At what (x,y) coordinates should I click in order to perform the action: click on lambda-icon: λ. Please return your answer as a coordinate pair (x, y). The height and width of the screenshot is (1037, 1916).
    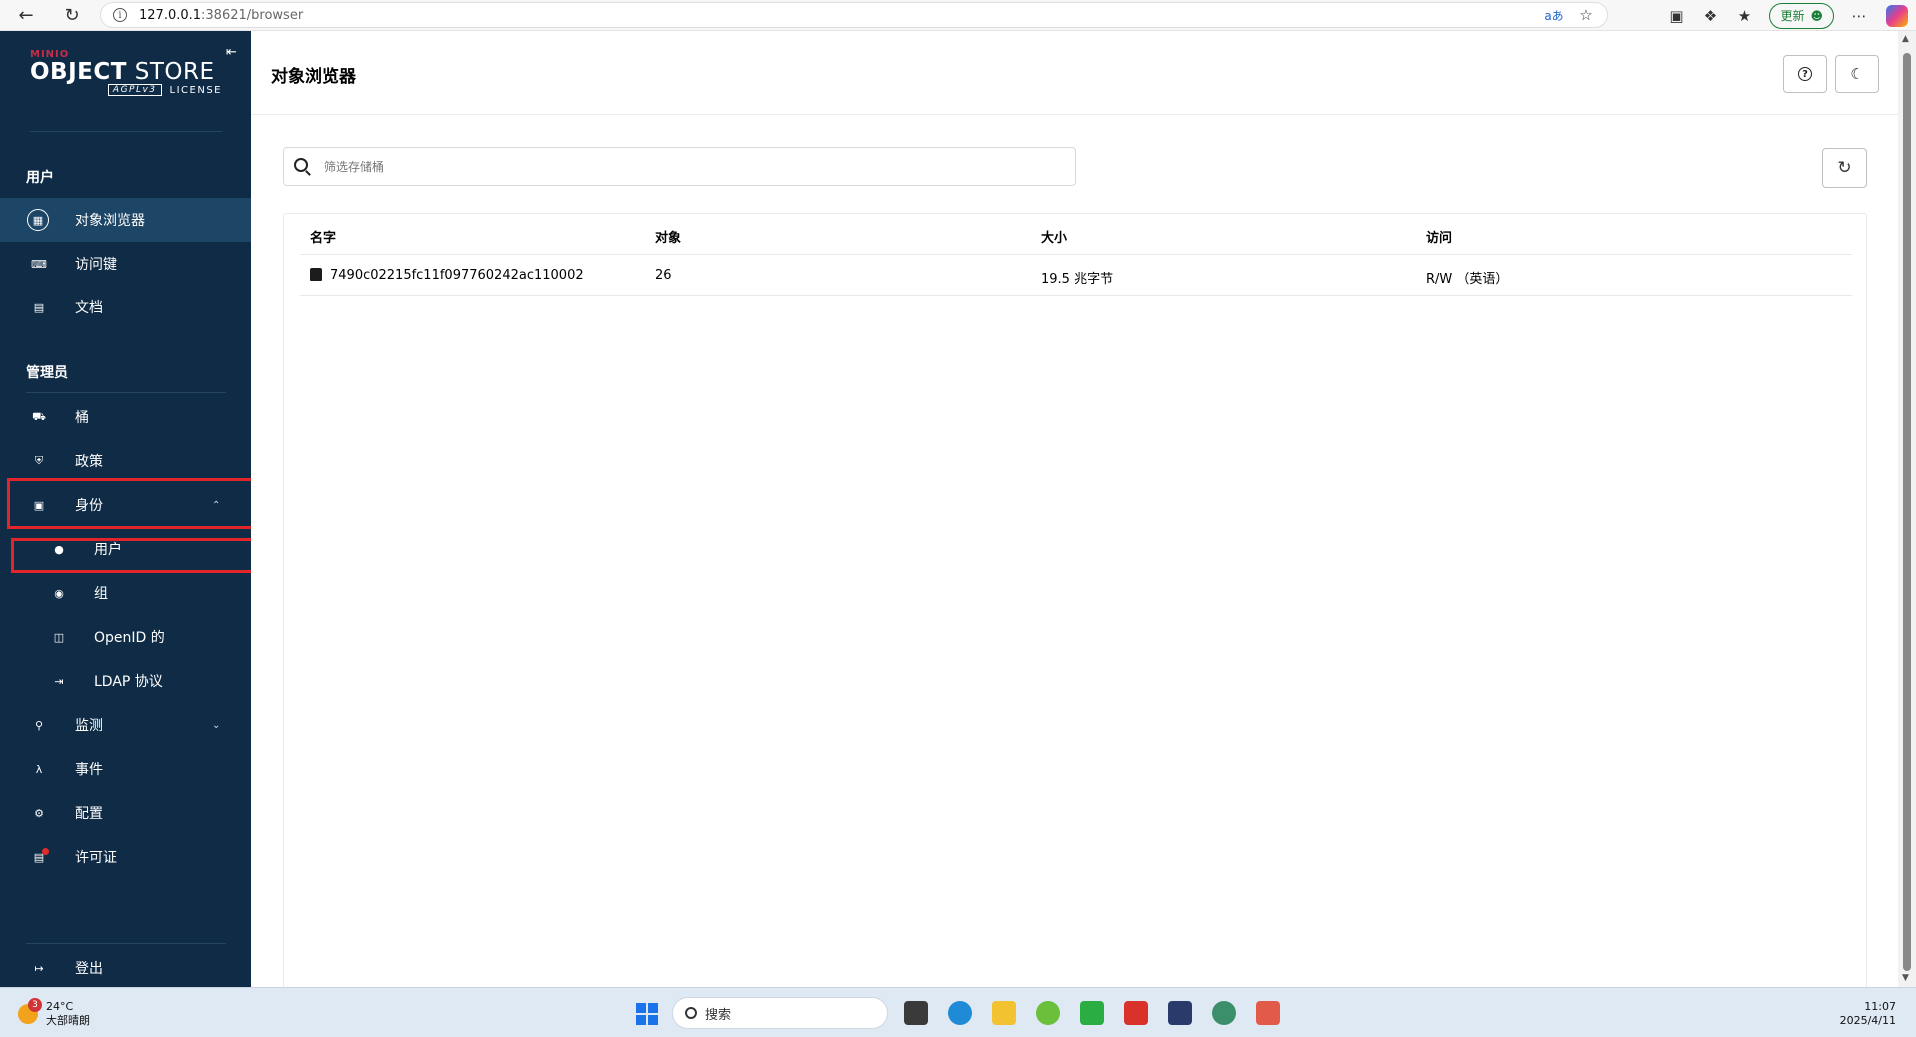
    Looking at the image, I should click on (39, 769).